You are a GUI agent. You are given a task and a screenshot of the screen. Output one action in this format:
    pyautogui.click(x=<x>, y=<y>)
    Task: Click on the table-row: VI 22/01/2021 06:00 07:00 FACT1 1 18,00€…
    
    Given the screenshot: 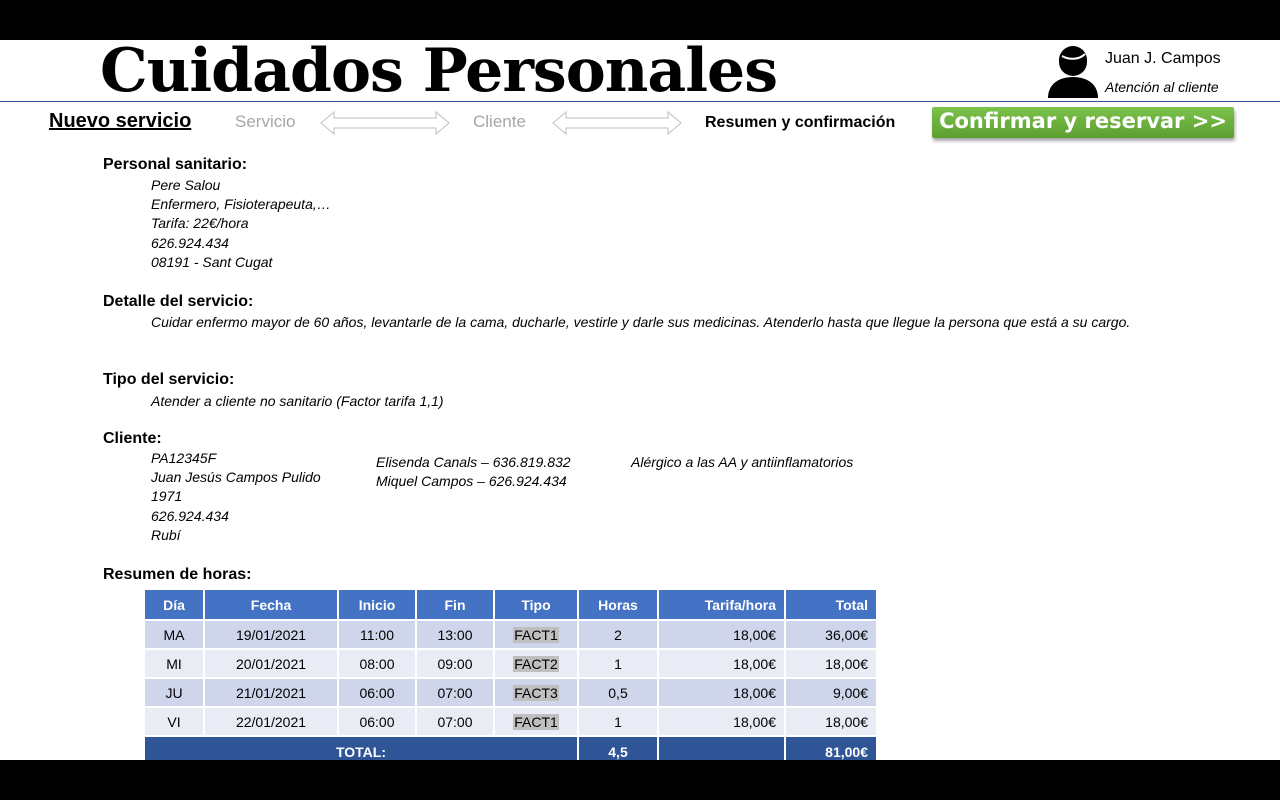 What is the action you would take?
    pyautogui.click(x=510, y=721)
    